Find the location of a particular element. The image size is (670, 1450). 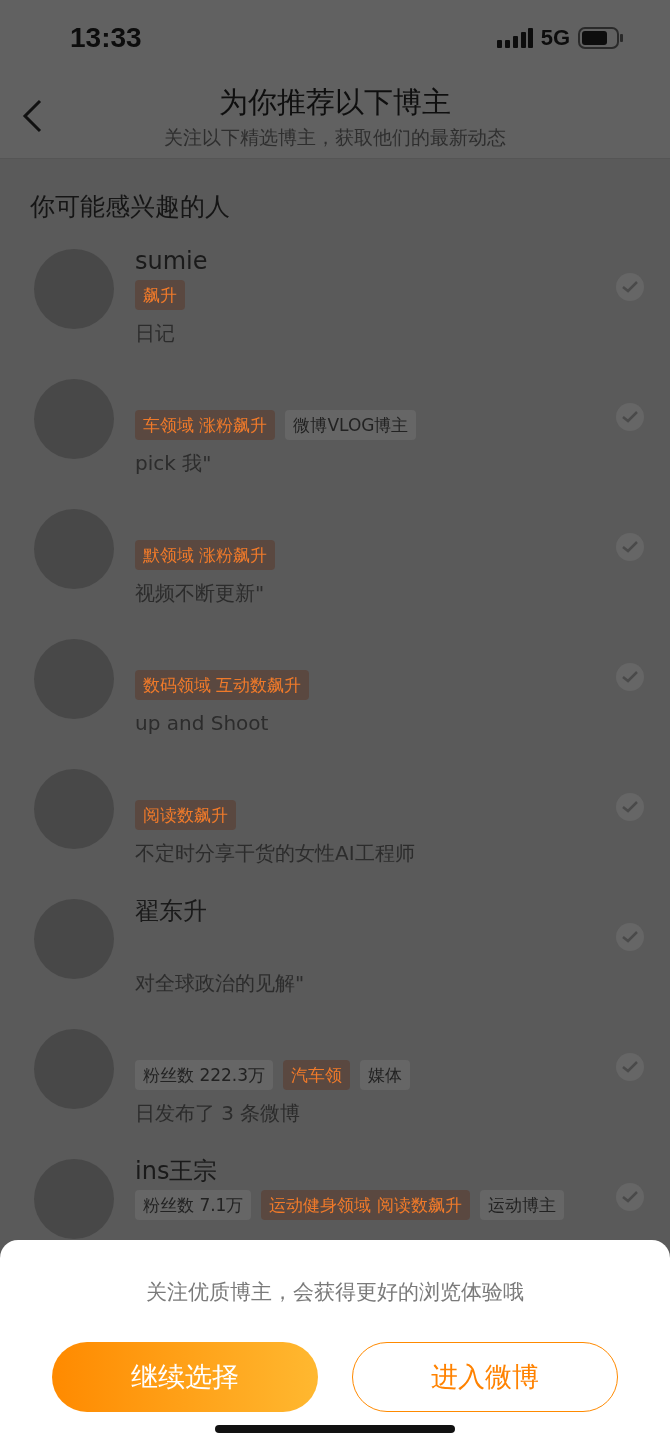

continue-button: 继续选择 is located at coordinates (185, 1377).